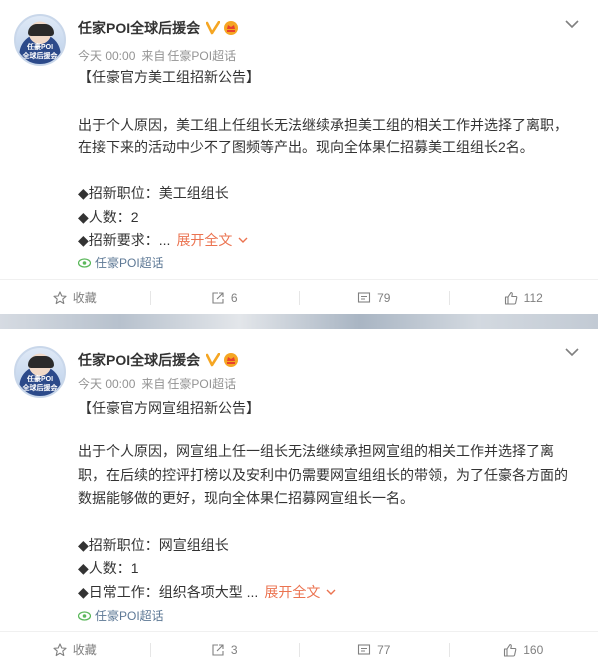  Describe the element at coordinates (384, 297) in the screenshot. I see `comment-count: 79` at that location.